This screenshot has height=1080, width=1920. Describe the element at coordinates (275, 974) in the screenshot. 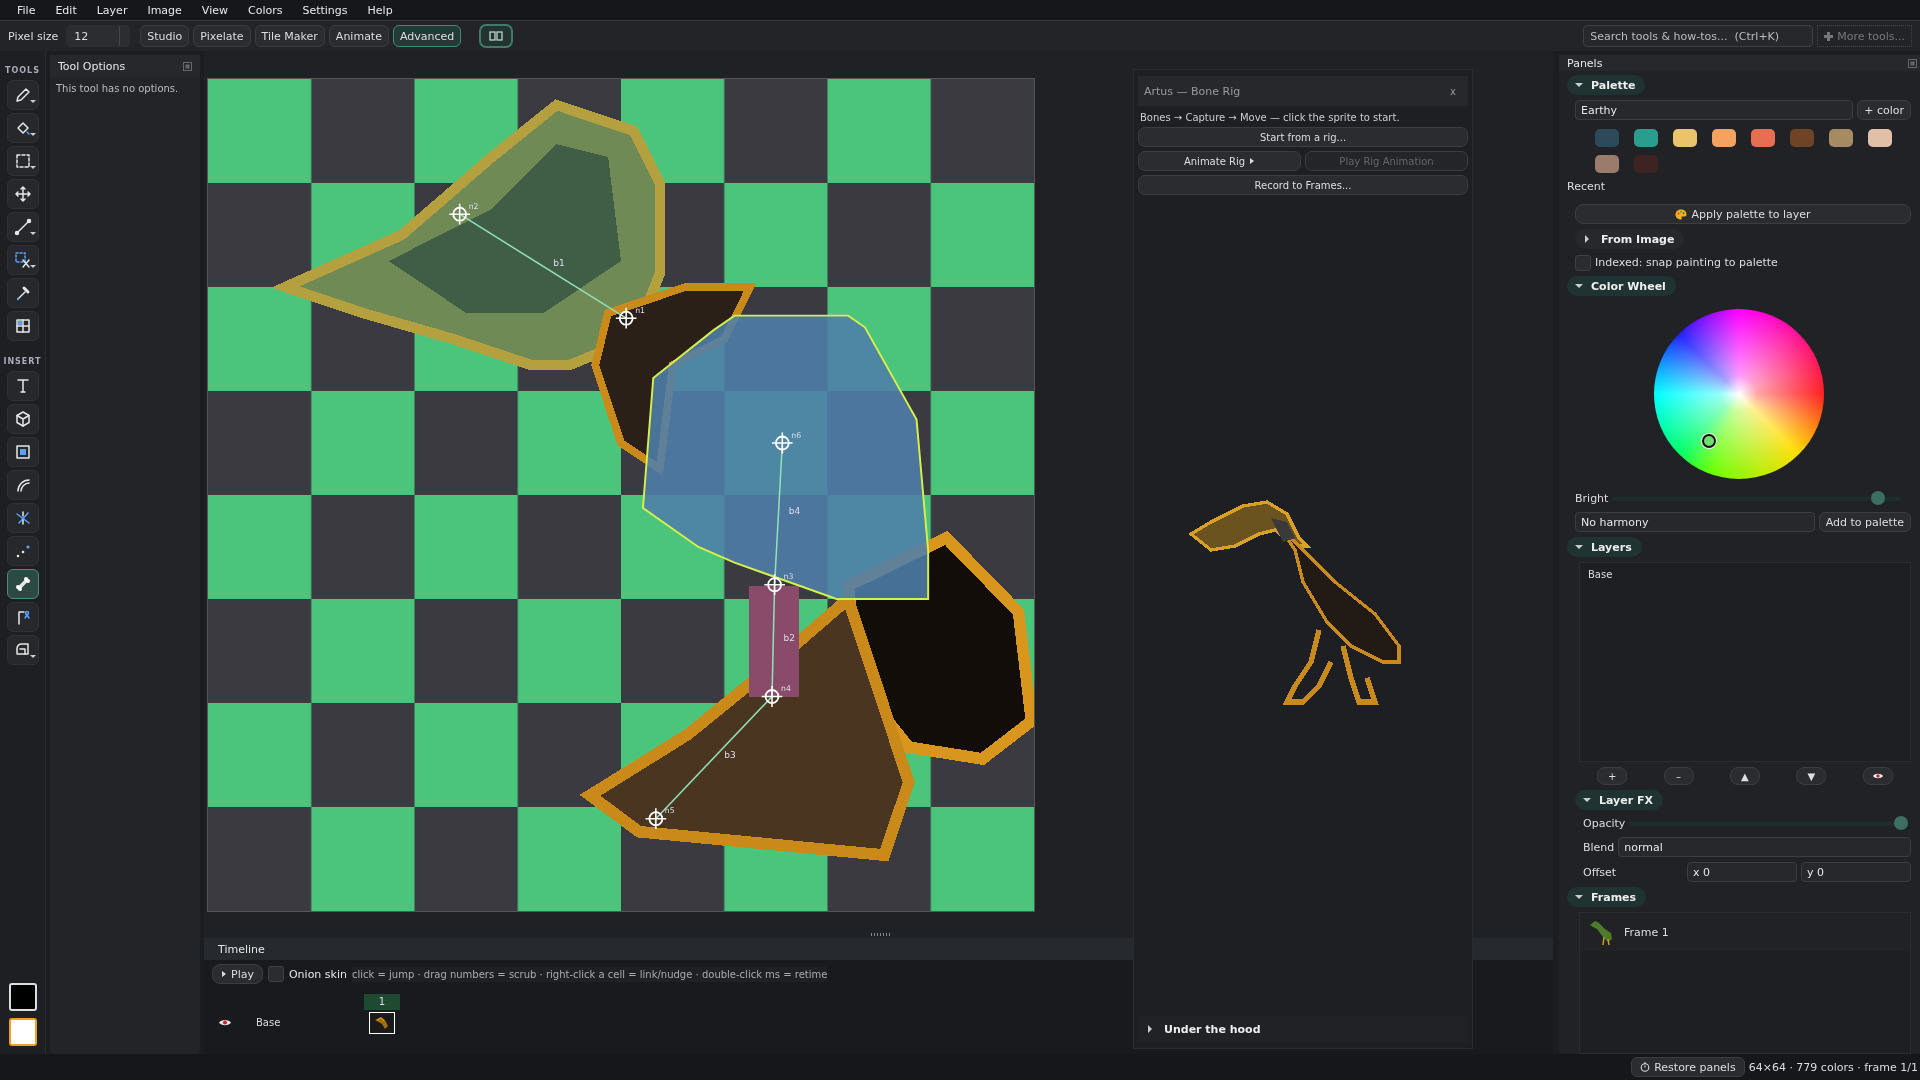

I see `onion-skin-checkbox` at that location.